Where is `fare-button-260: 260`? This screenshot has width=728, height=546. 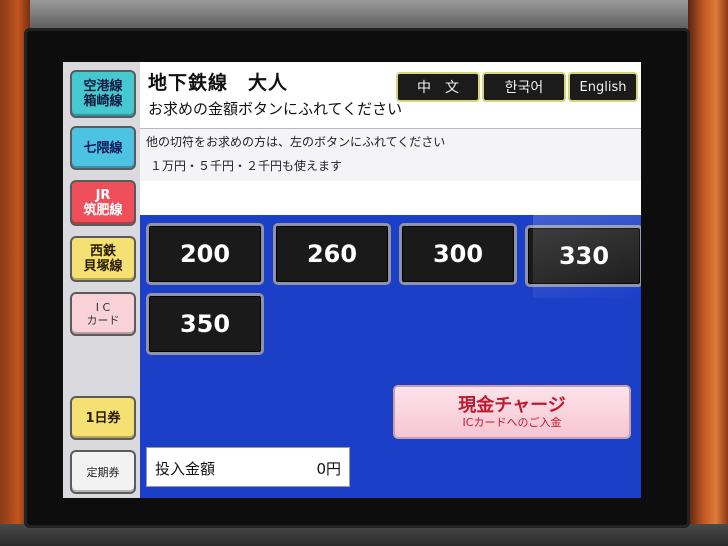 fare-button-260: 260 is located at coordinates (332, 254).